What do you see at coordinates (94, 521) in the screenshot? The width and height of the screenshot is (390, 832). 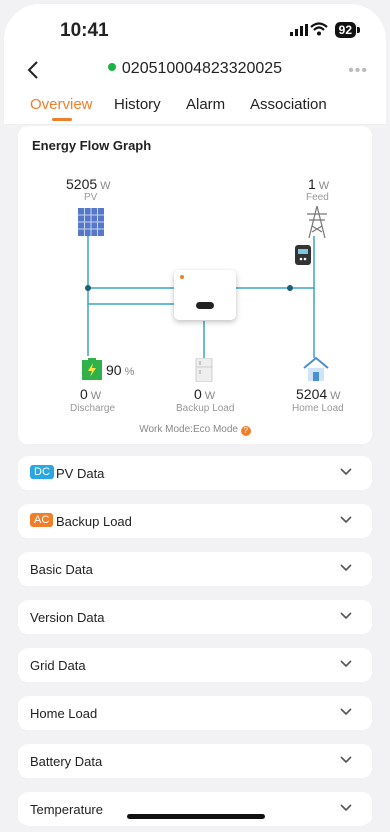 I see `section-label: Backup Load` at bounding box center [94, 521].